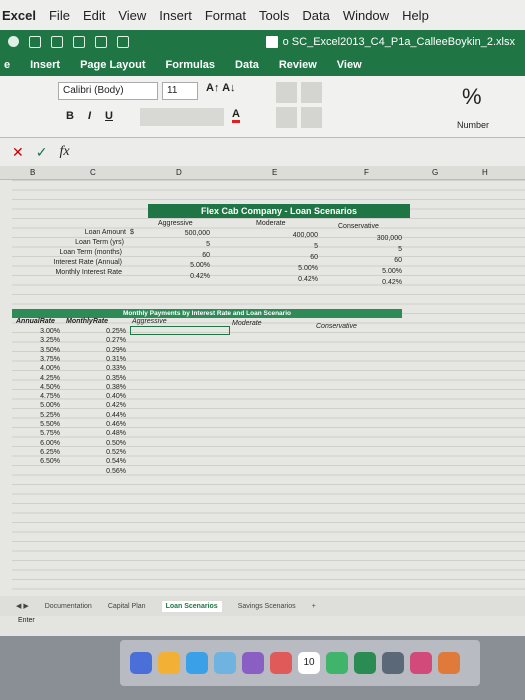  I want to click on grow-shrink-font-button: A↑ A↓, so click(221, 88).